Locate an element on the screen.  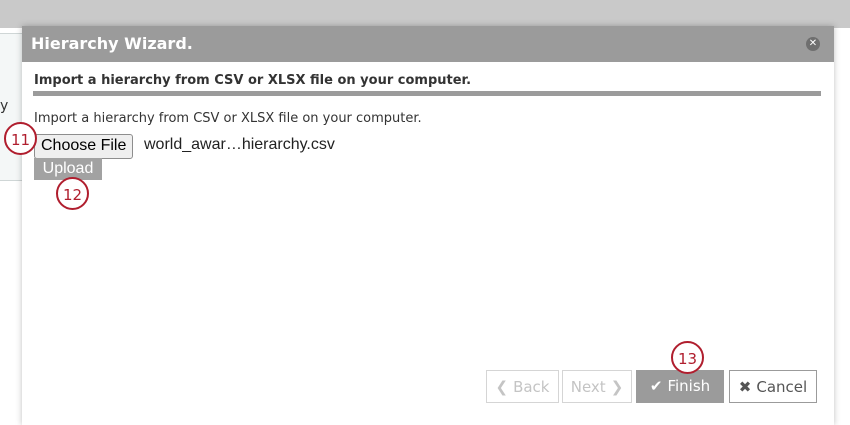
callout-badge-11: 11 is located at coordinates (20, 138).